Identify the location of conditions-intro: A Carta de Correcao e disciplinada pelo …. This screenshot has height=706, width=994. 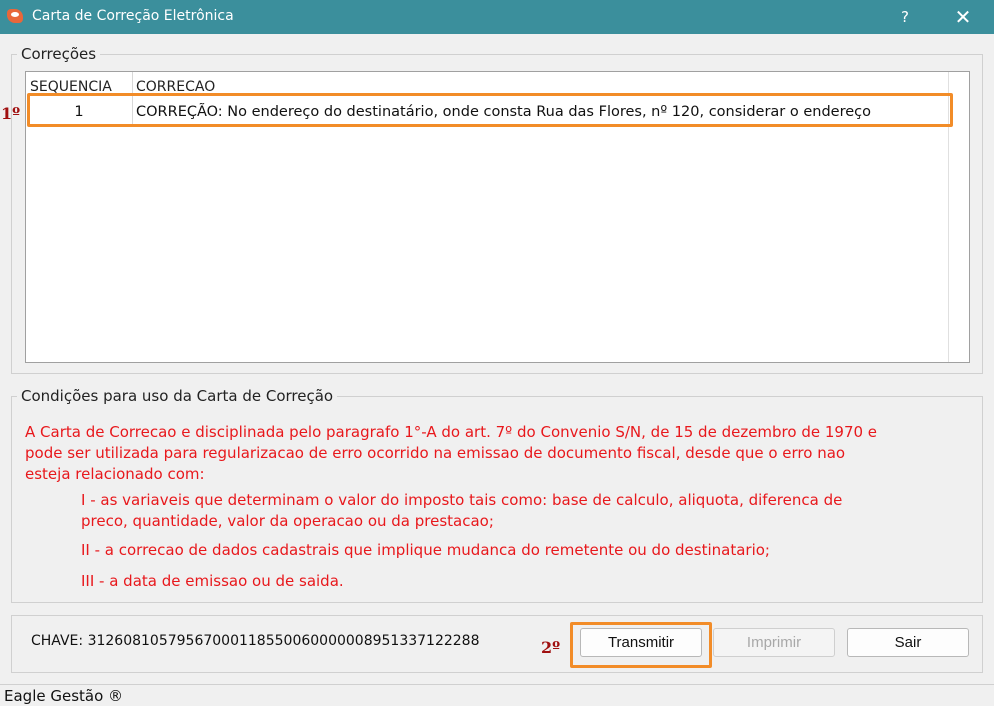
(451, 453).